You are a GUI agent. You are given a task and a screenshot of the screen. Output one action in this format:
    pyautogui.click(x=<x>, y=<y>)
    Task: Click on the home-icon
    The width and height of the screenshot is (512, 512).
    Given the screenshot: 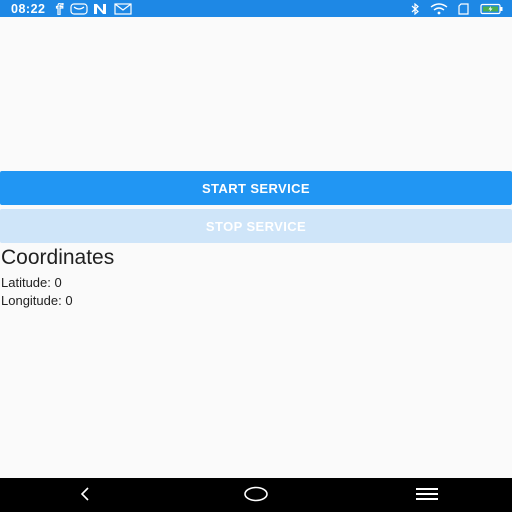 What is the action you would take?
    pyautogui.click(x=256, y=495)
    